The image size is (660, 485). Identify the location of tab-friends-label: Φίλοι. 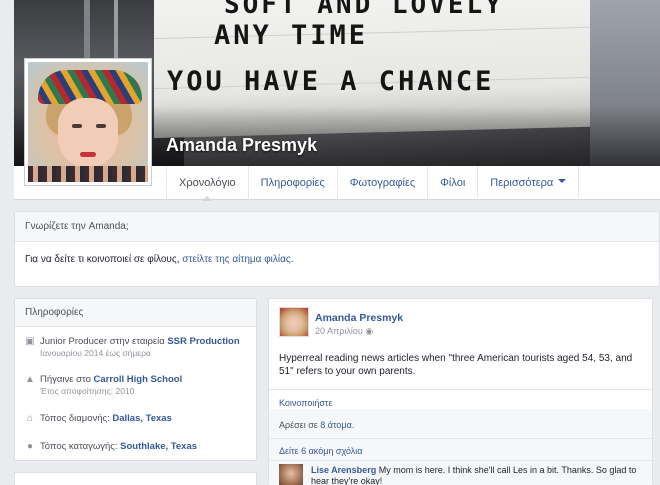
(453, 183).